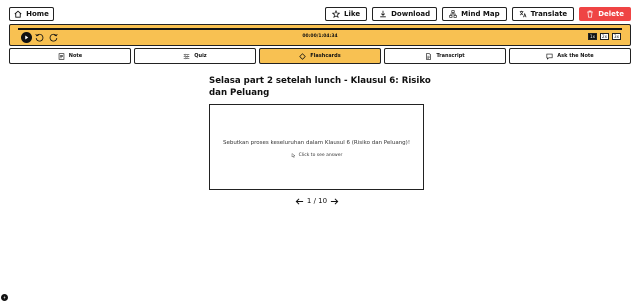 The image size is (640, 302). I want to click on tab-quiz: Quiz, so click(195, 56).